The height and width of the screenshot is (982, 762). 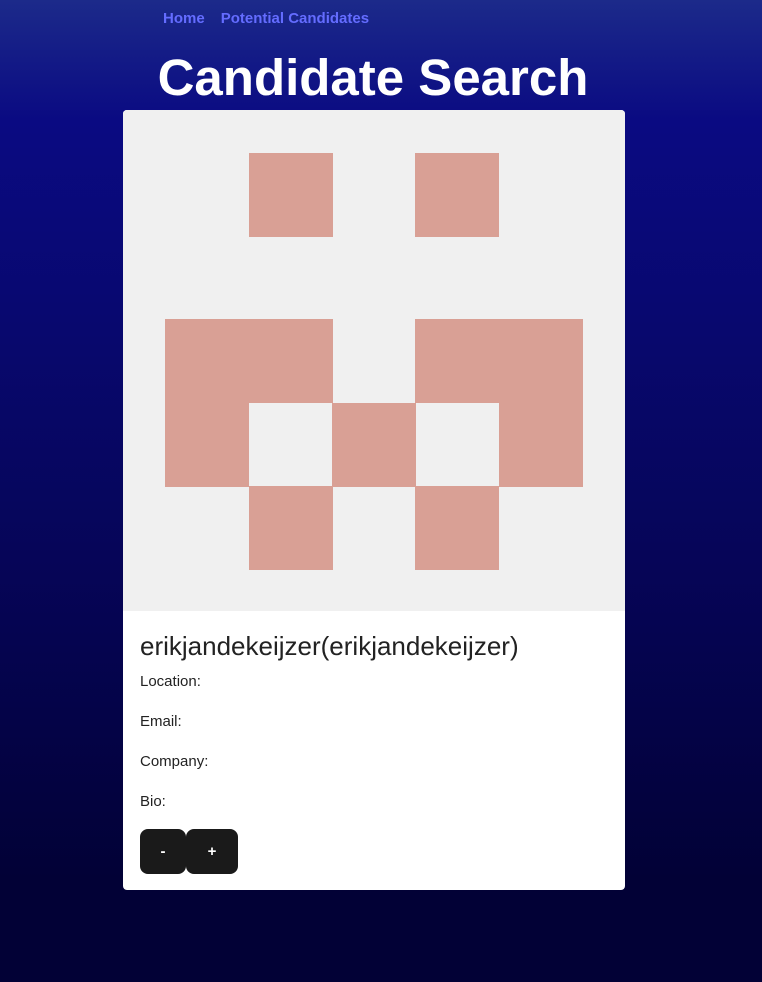 What do you see at coordinates (161, 721) in the screenshot?
I see `email-label: Email:` at bounding box center [161, 721].